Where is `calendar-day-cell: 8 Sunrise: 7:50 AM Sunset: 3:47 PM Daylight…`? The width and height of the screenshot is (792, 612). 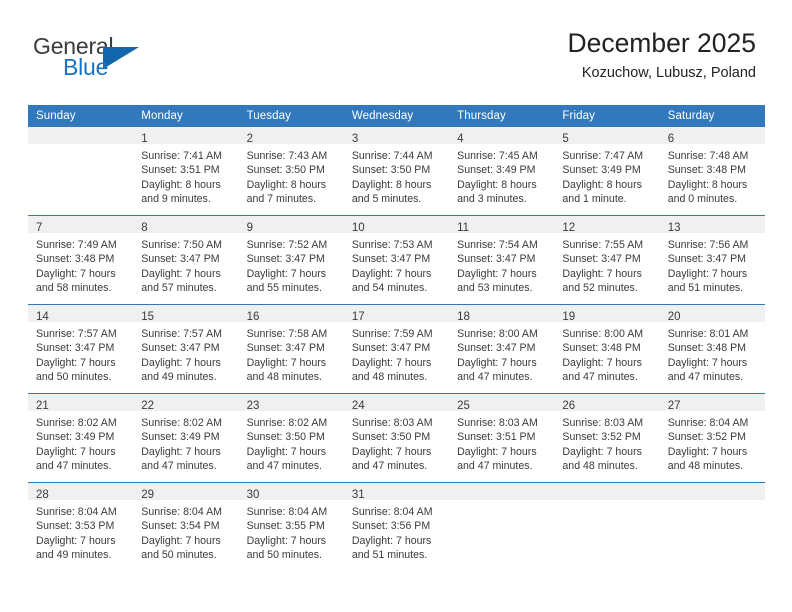 calendar-day-cell: 8 Sunrise: 7:50 AM Sunset: 3:47 PM Daylight… is located at coordinates (186, 260).